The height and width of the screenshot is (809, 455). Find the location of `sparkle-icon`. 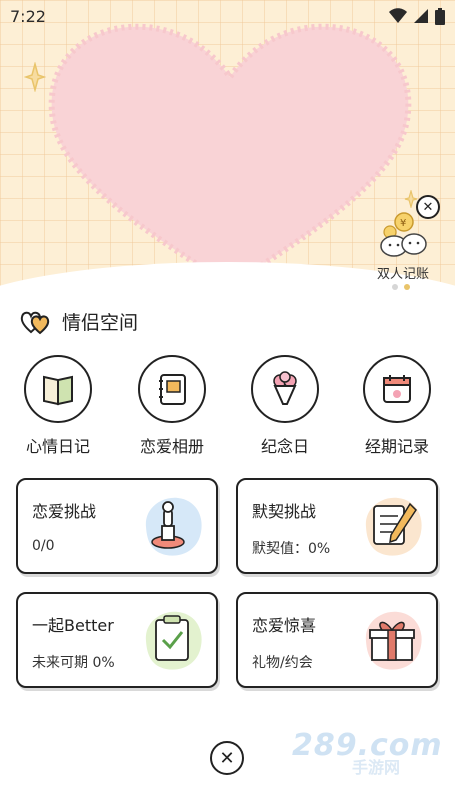

sparkle-icon is located at coordinates (35, 77).